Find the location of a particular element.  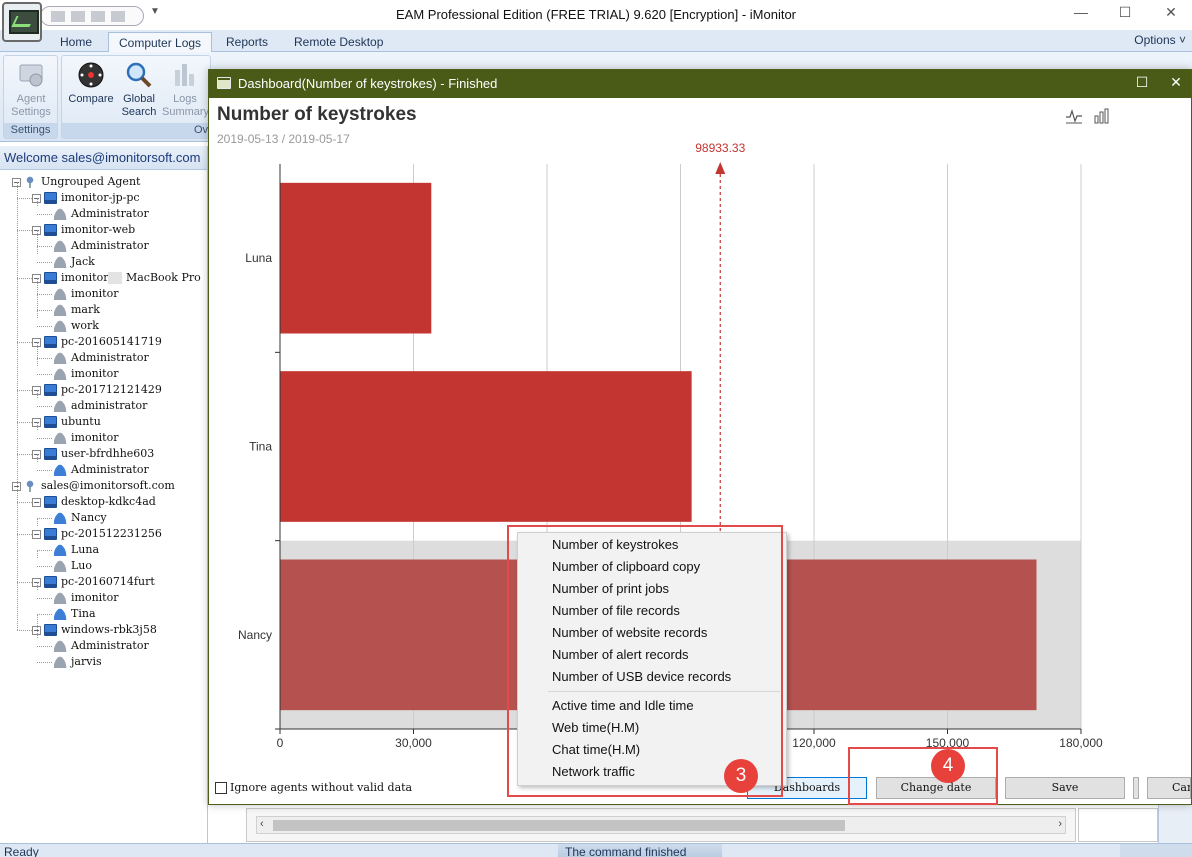

tree-node-user: Luna is located at coordinates (76, 550).